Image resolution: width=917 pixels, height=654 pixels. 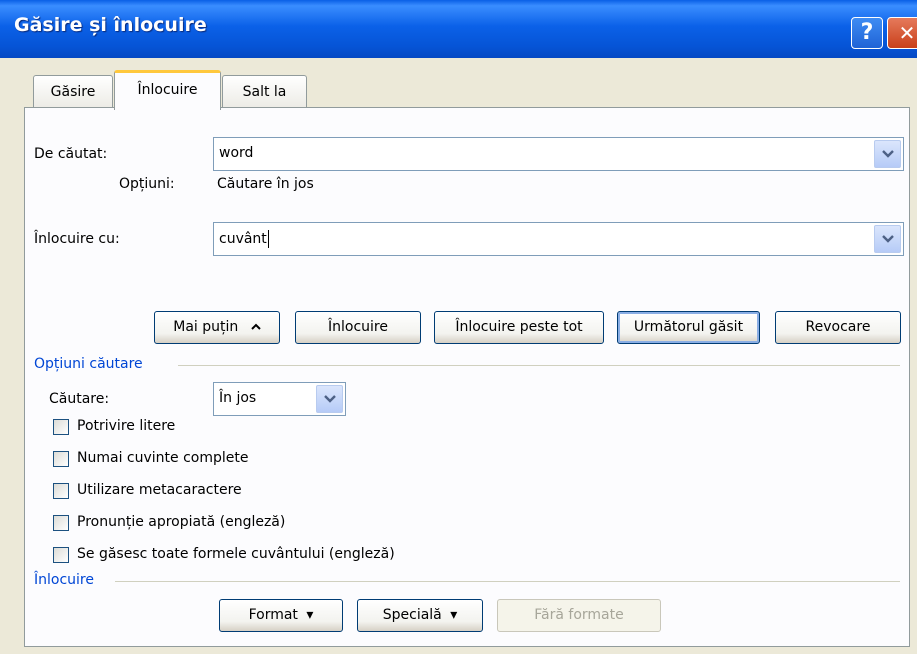 I want to click on replace-button-label: Înlocuire, so click(x=358, y=327).